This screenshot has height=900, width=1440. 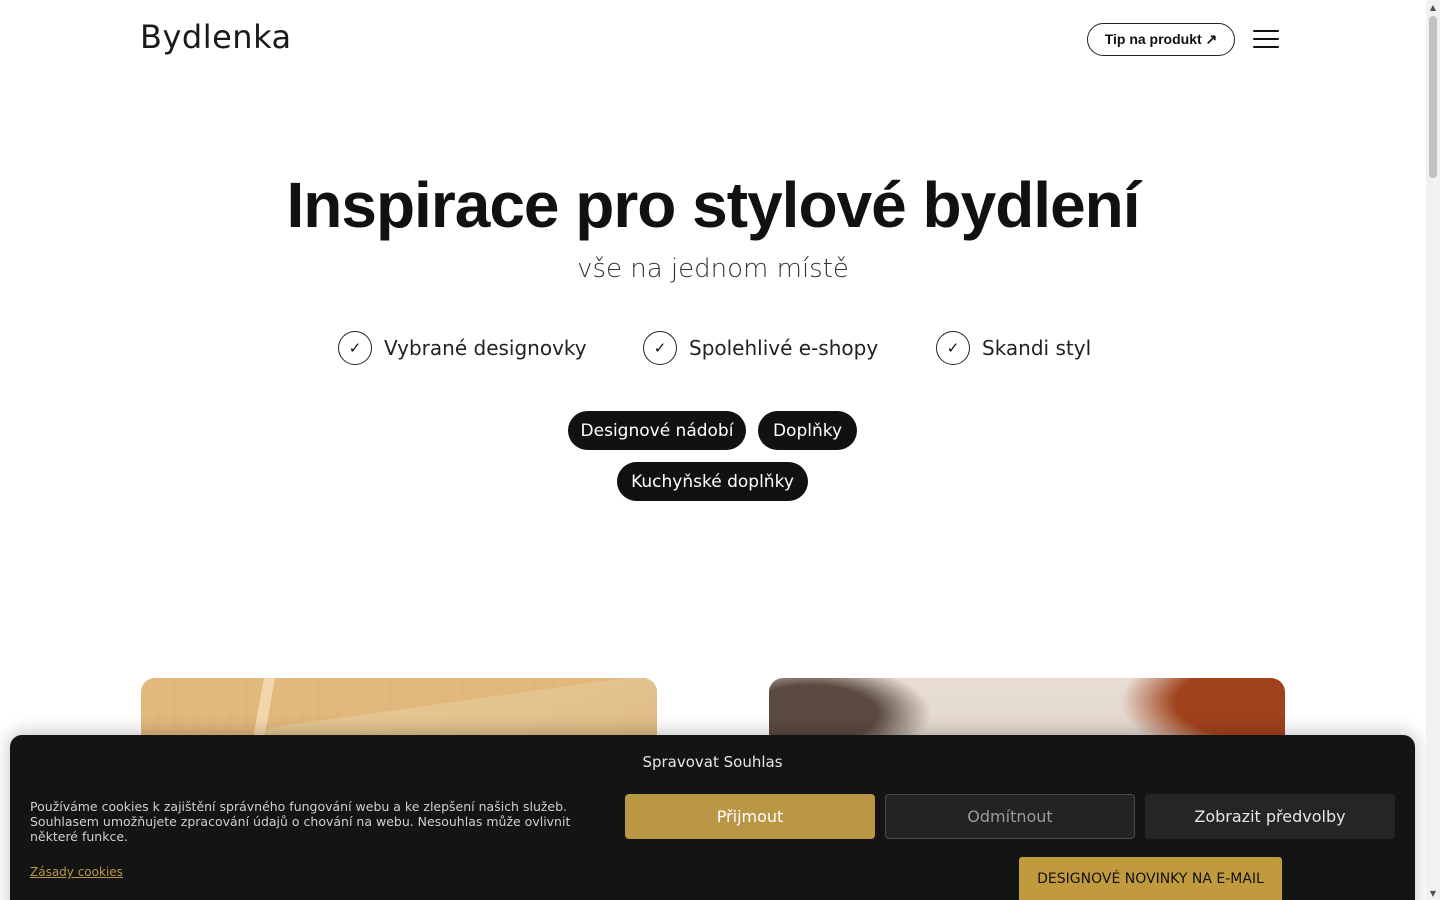 What do you see at coordinates (807, 430) in the screenshot?
I see `category-pill-doplnky: Doplňky` at bounding box center [807, 430].